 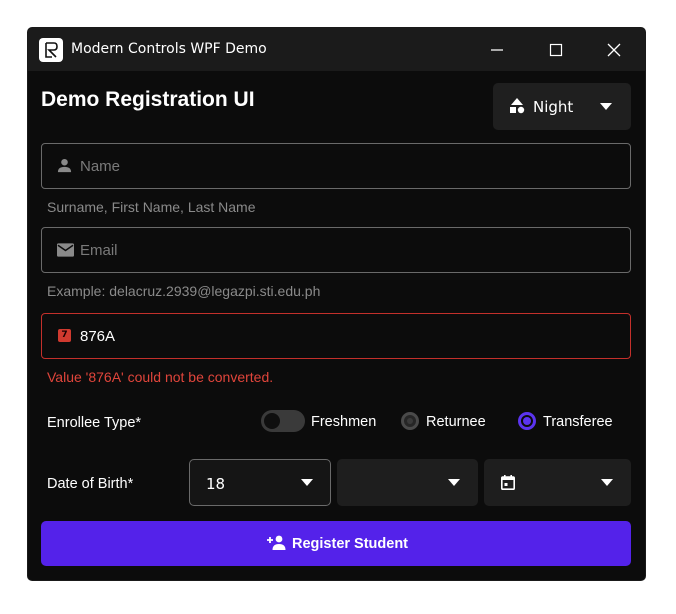 What do you see at coordinates (345, 166) in the screenshot?
I see `name-input` at bounding box center [345, 166].